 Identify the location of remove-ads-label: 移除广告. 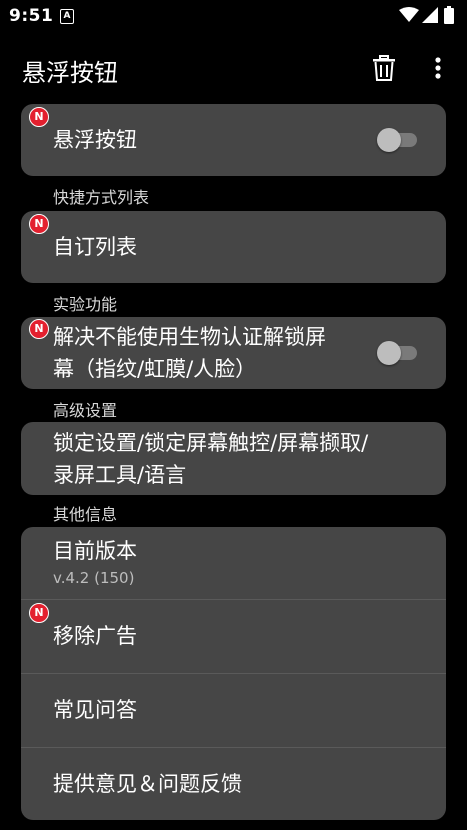
(95, 636).